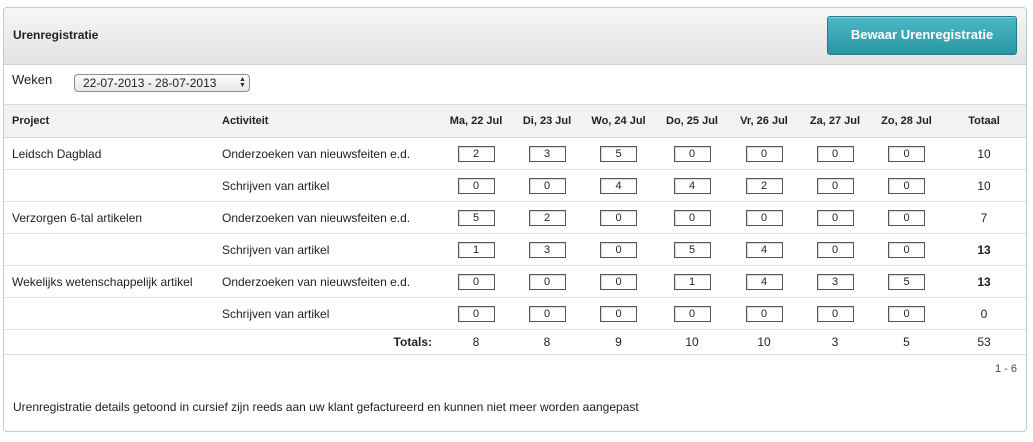 The image size is (1033, 442). I want to click on col-header-day: Ma, 22 Jul, so click(476, 121).